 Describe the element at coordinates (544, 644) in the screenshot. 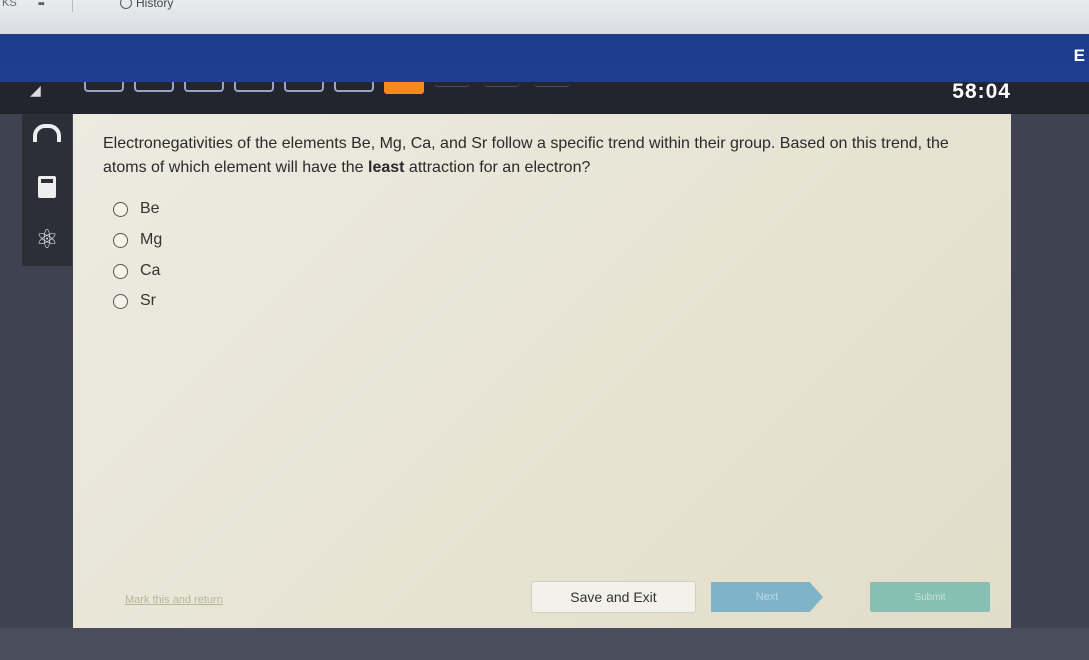

I see `screen-bottom-edge` at that location.